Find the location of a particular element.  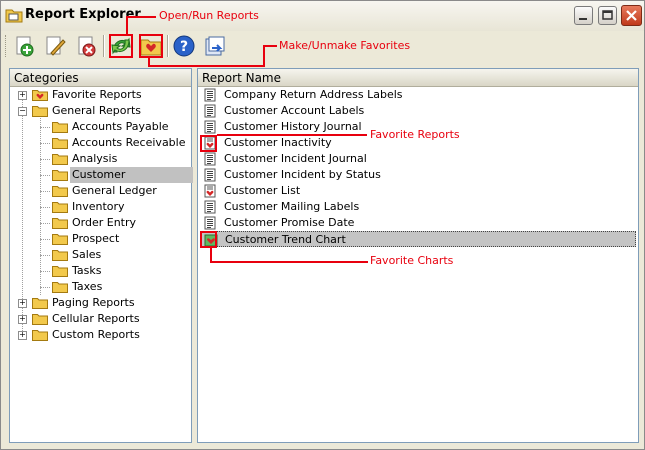

report-row: Customer Incident Journal is located at coordinates (325, 159).